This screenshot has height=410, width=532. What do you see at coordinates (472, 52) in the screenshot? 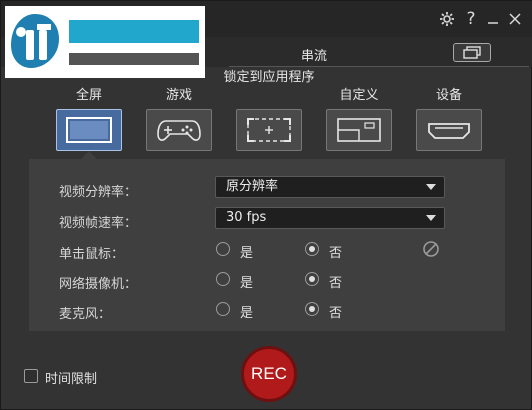
I see `screens-icon` at bounding box center [472, 52].